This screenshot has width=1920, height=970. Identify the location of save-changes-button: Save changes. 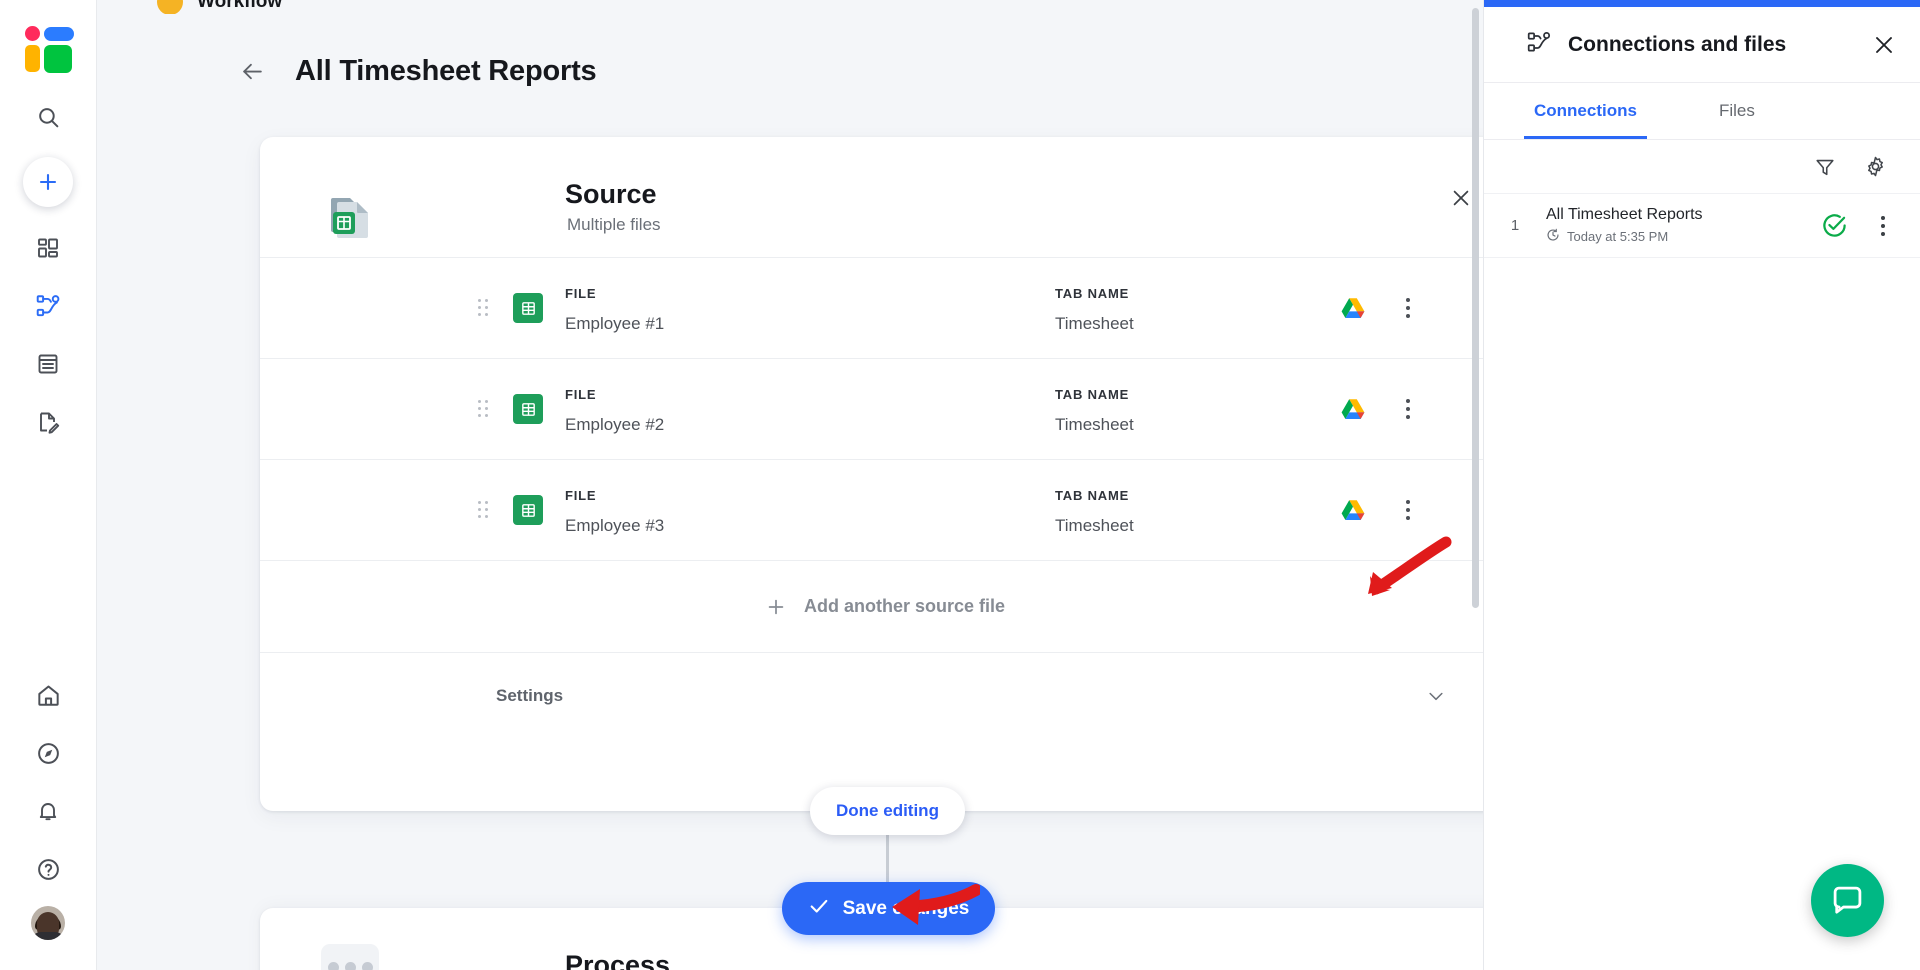
(888, 908).